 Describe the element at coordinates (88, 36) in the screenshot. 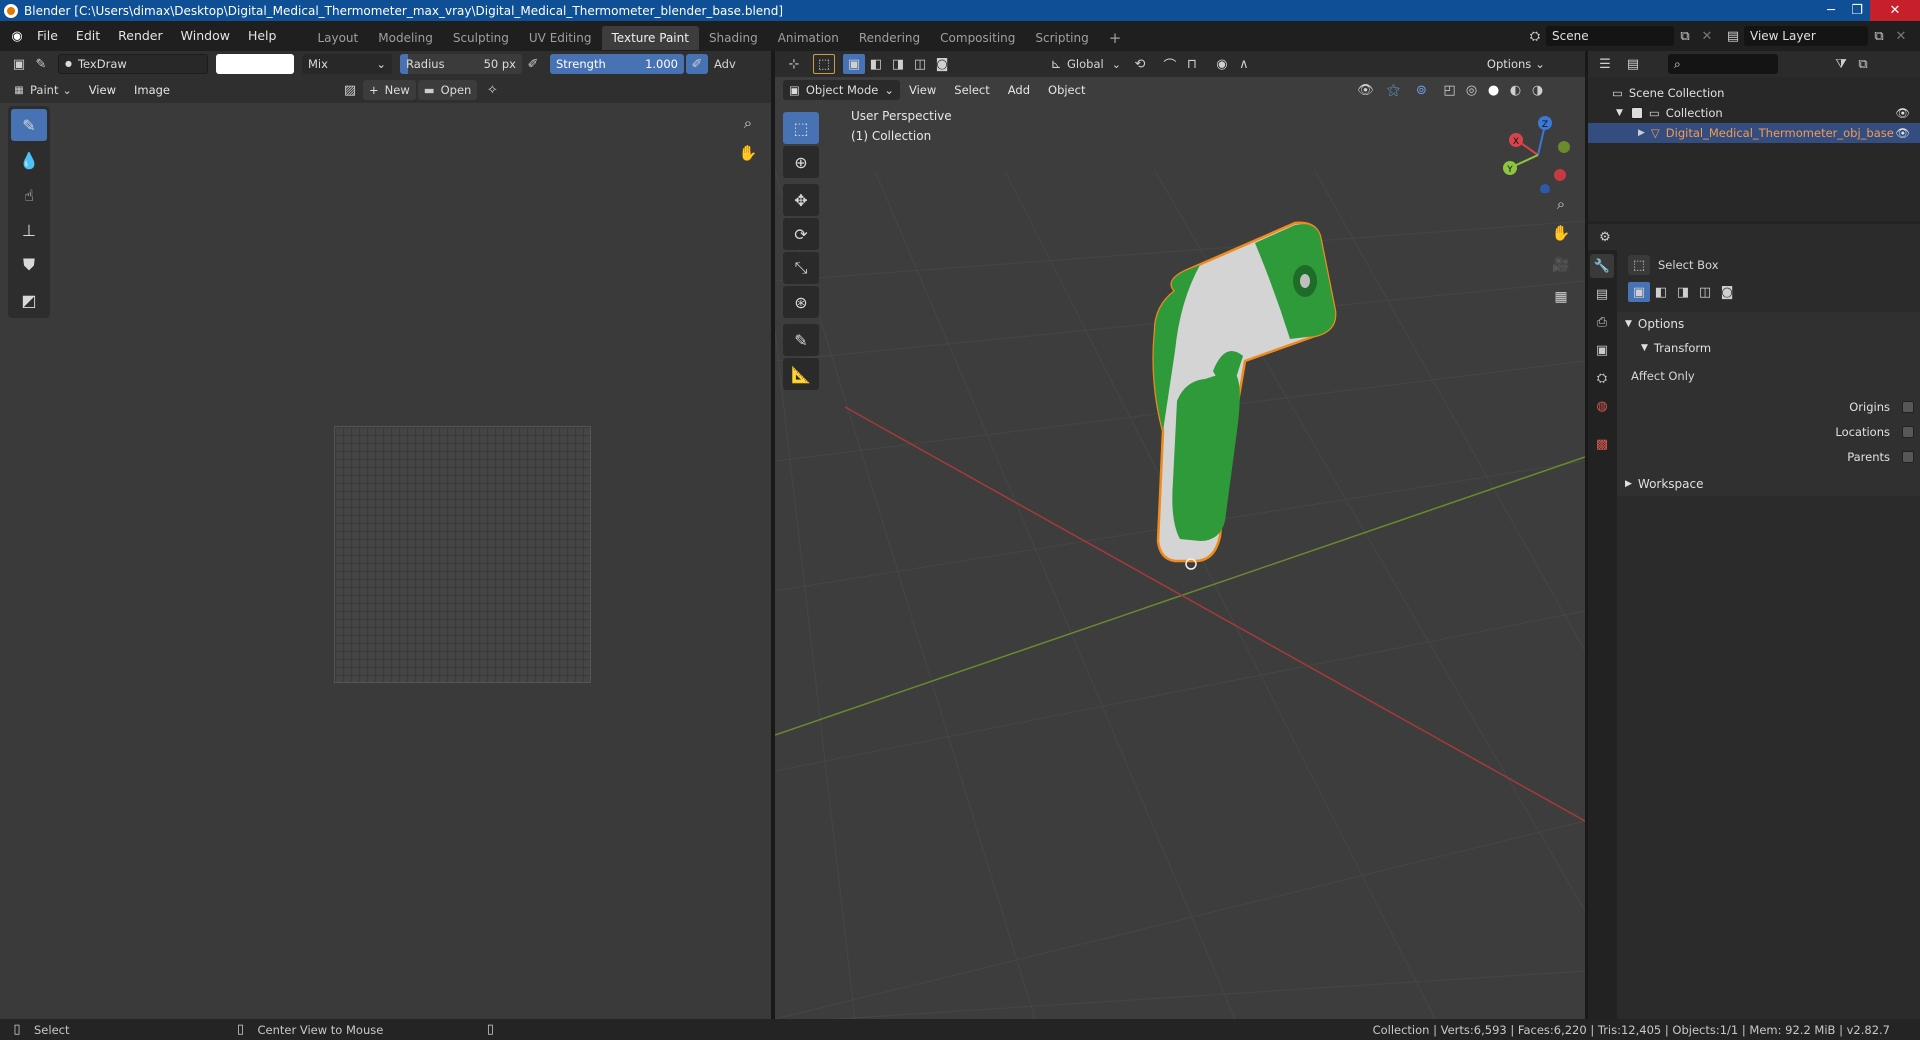

I see `menu-edit: Edit` at that location.